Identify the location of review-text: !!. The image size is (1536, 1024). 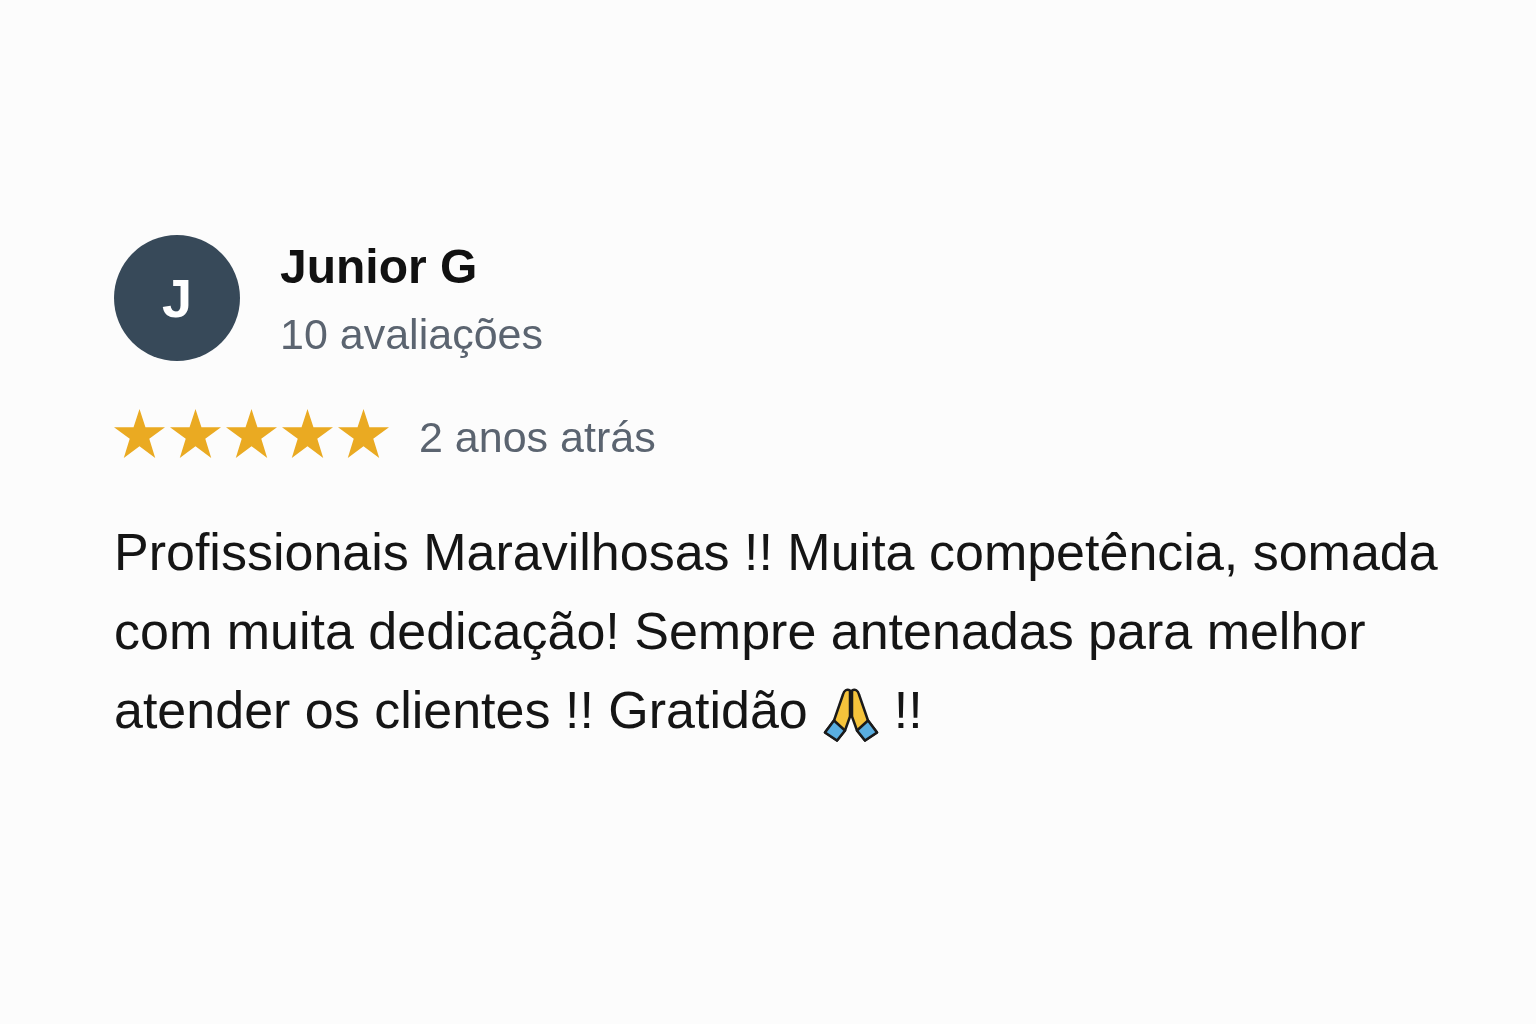
(908, 710).